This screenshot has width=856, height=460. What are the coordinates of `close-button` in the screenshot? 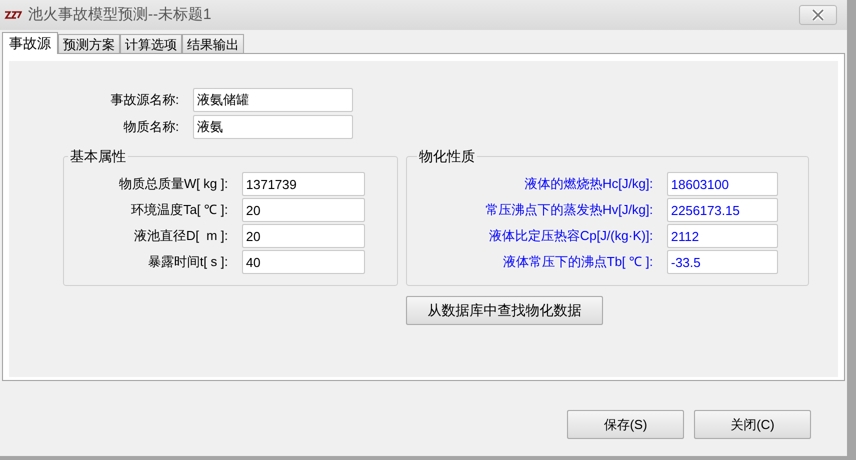 It's located at (818, 15).